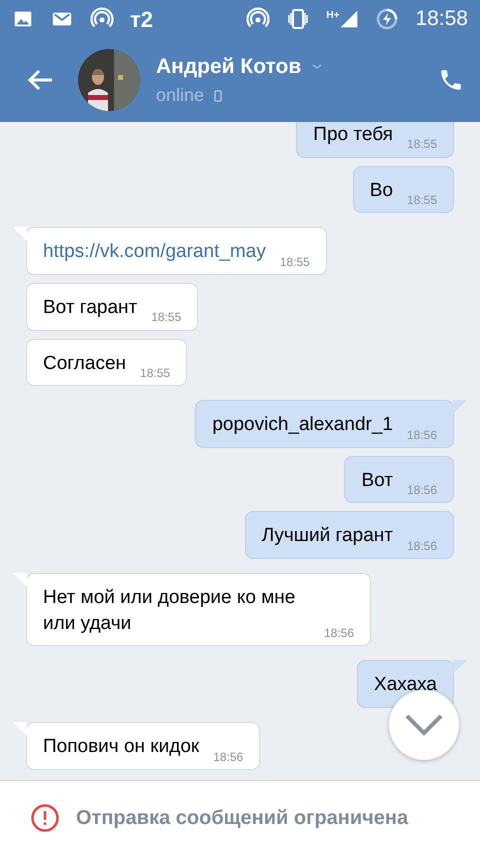 Image resolution: width=480 pixels, height=854 pixels. What do you see at coordinates (154, 252) in the screenshot?
I see `message-link: https://vk.com/garant_may` at bounding box center [154, 252].